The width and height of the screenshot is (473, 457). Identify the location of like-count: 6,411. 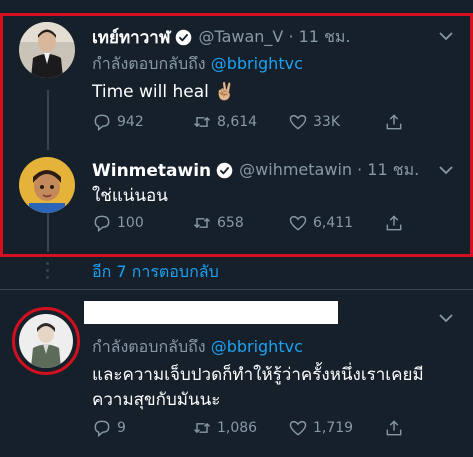
(333, 223).